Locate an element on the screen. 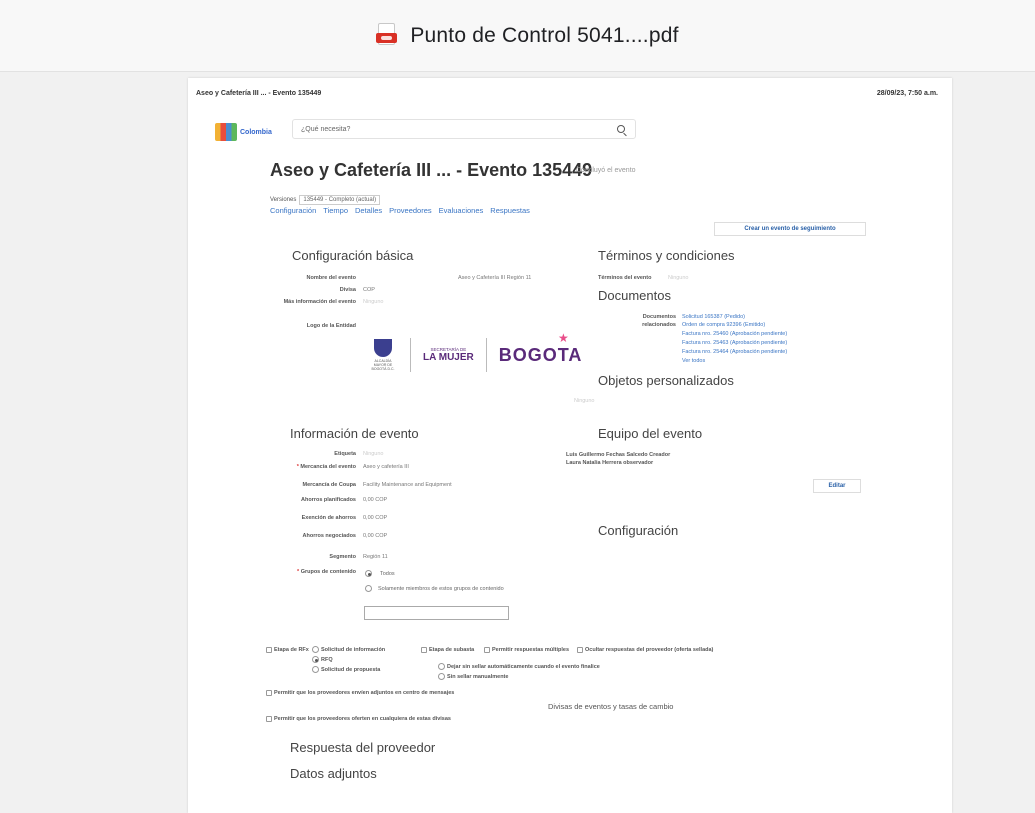 Image resolution: width=1035 pixels, height=813 pixels. info-label-negotiated: Ahorros negociados is located at coordinates (329, 536).